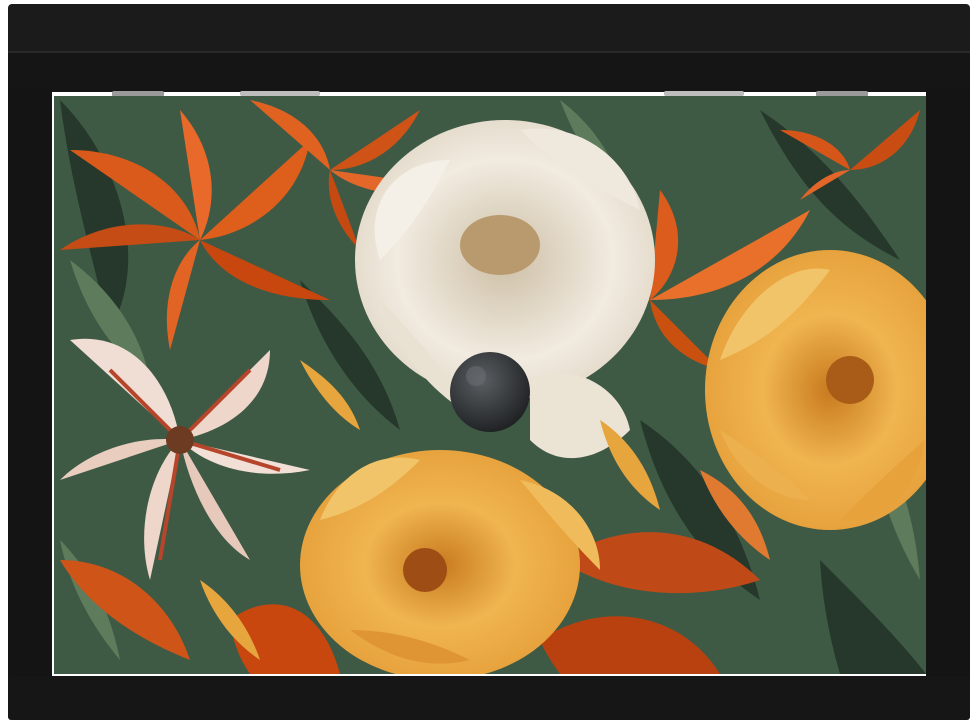 This screenshot has width=977, height=726. I want to click on door-knob, so click(490, 392).